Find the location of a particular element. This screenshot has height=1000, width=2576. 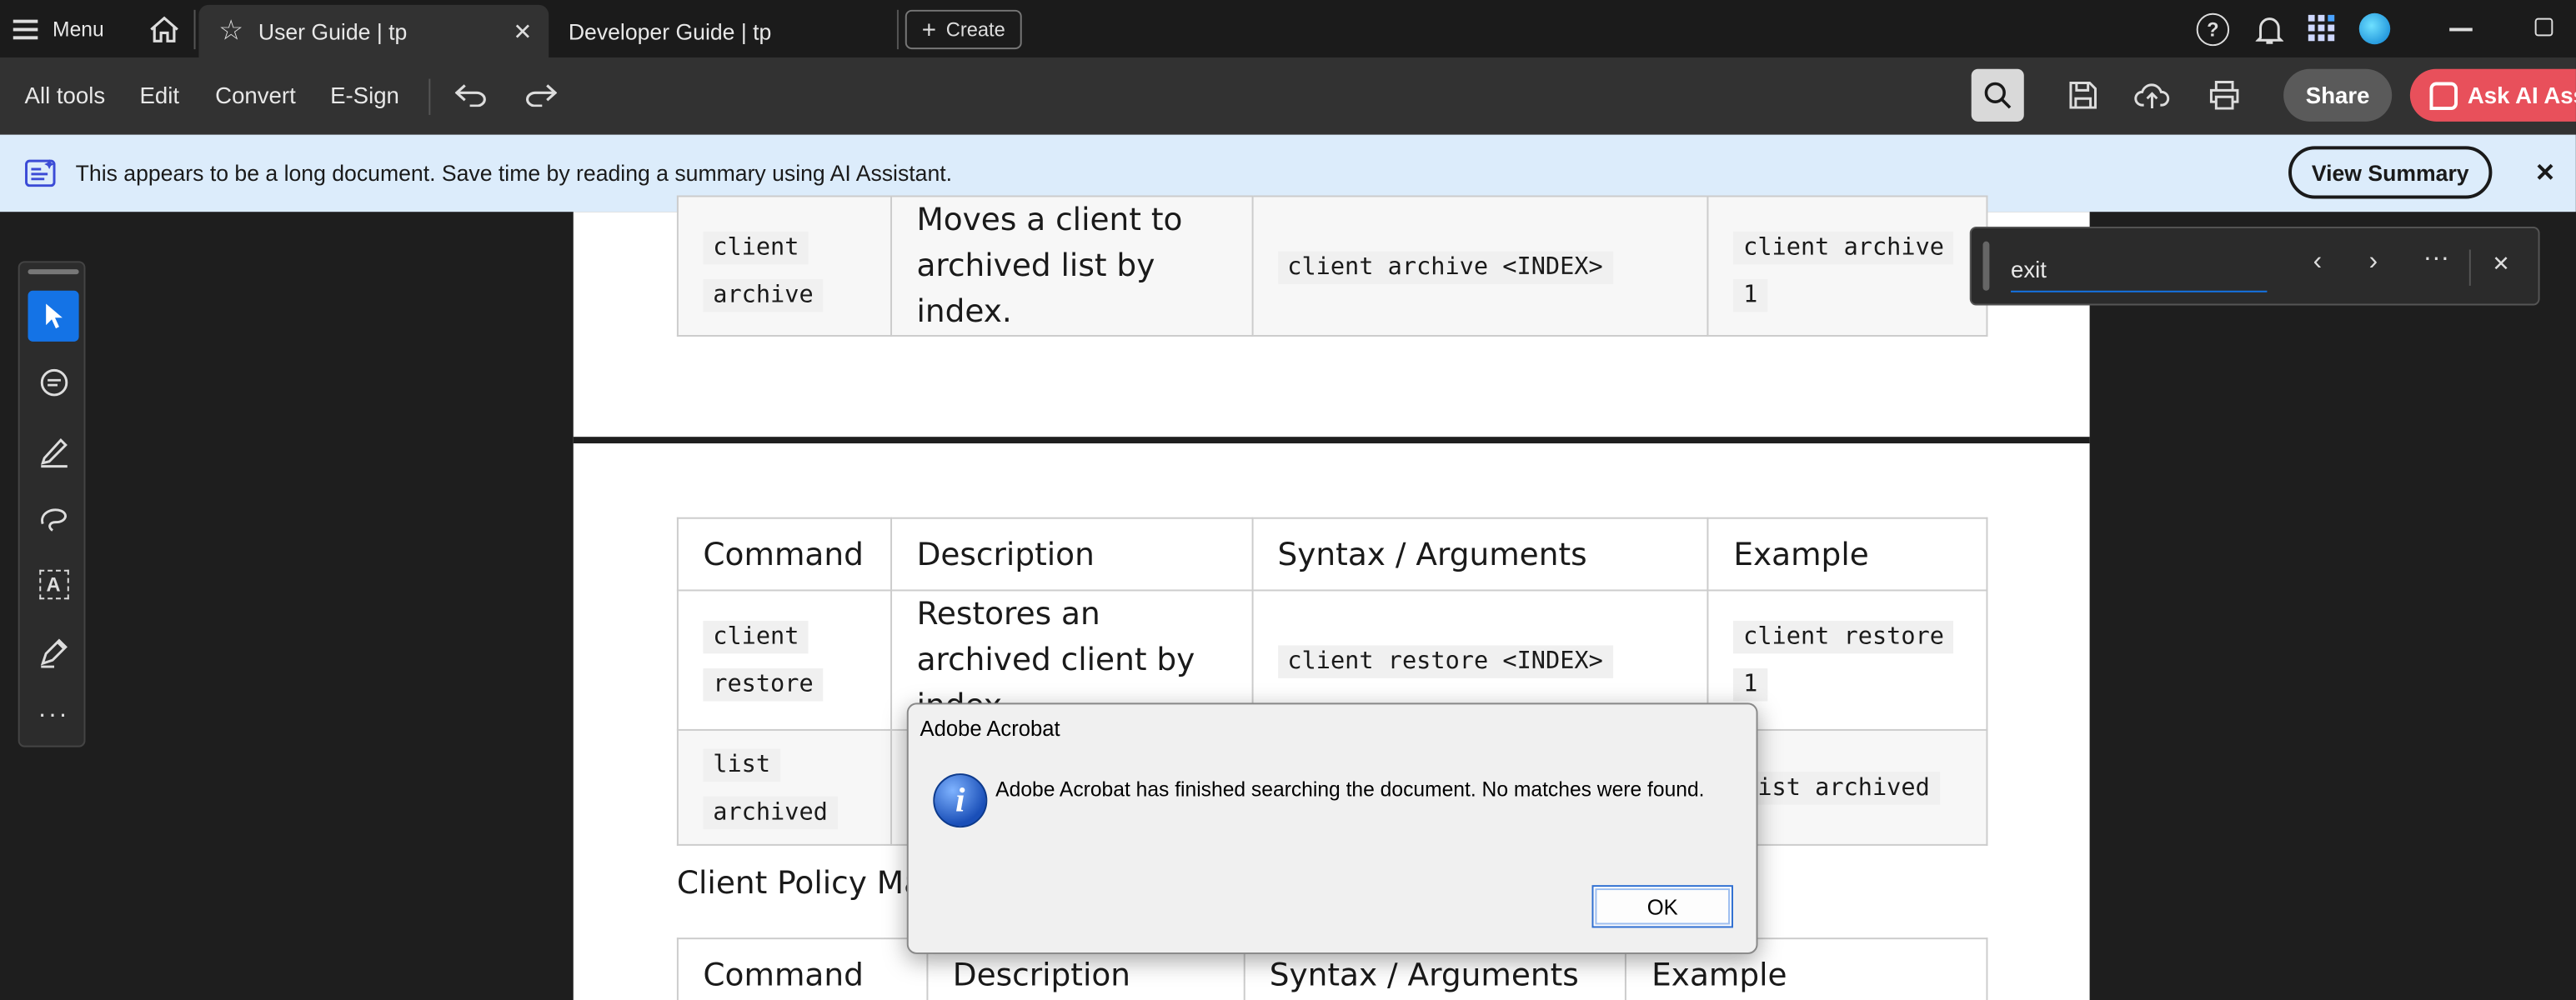

command-code: list is located at coordinates (741, 765).